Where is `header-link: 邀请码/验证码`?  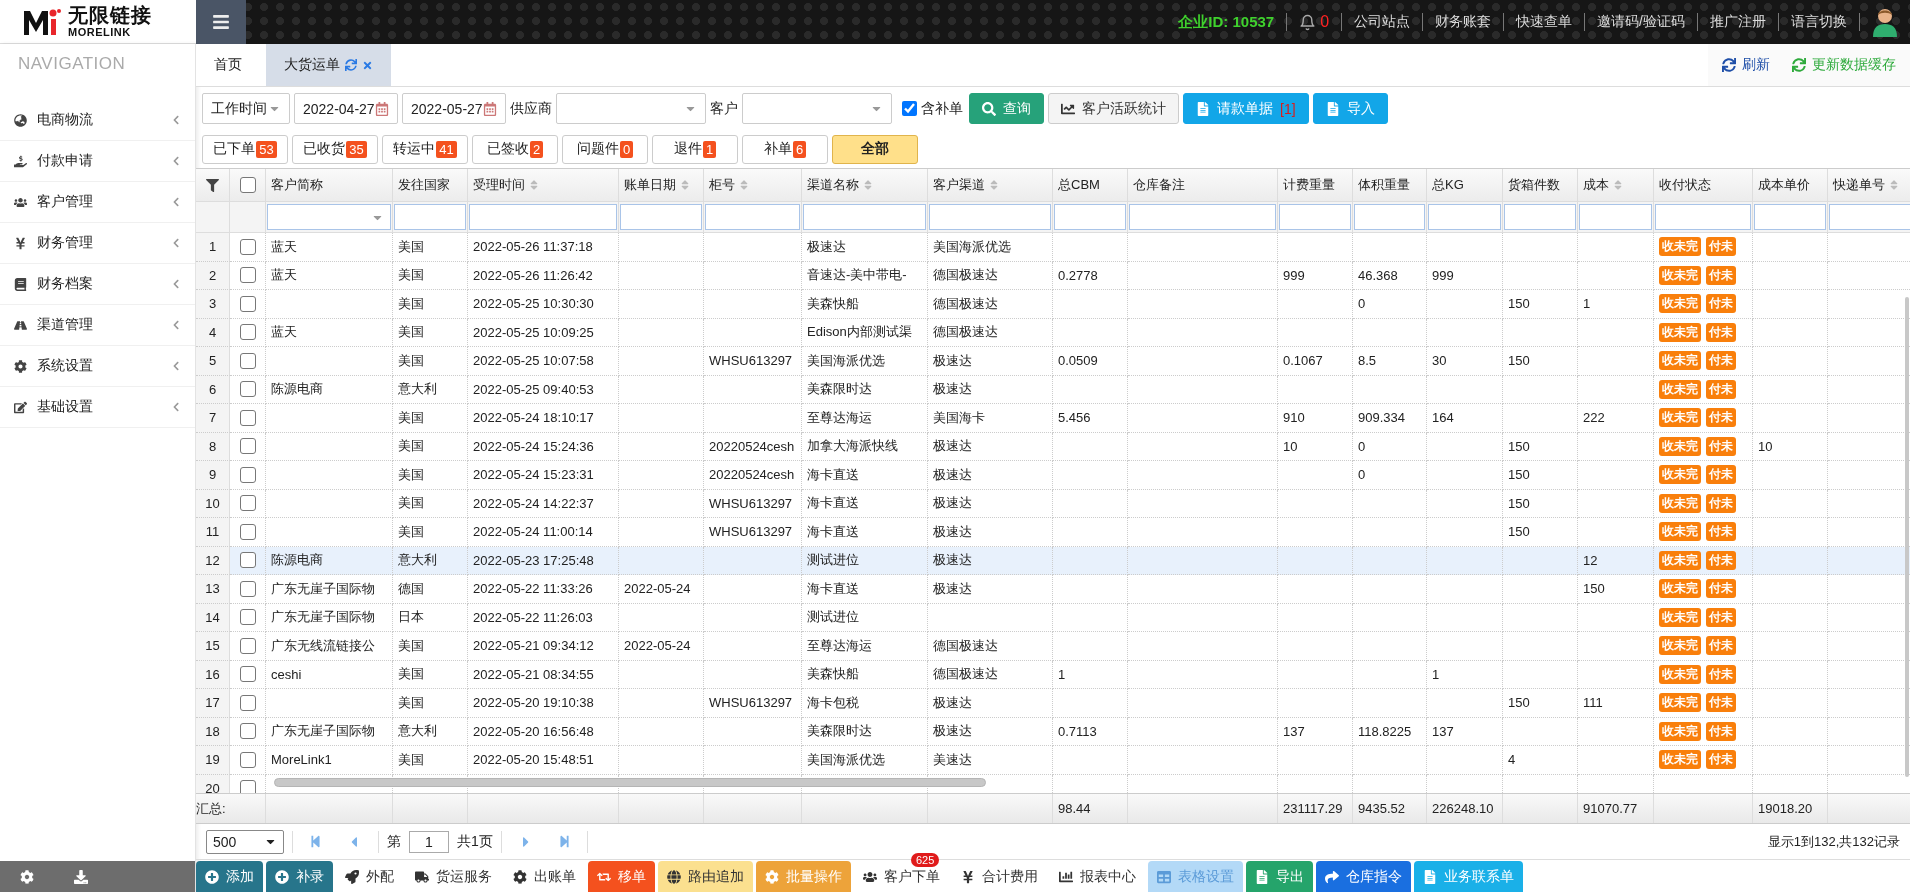 header-link: 邀请码/验证码 is located at coordinates (1641, 22).